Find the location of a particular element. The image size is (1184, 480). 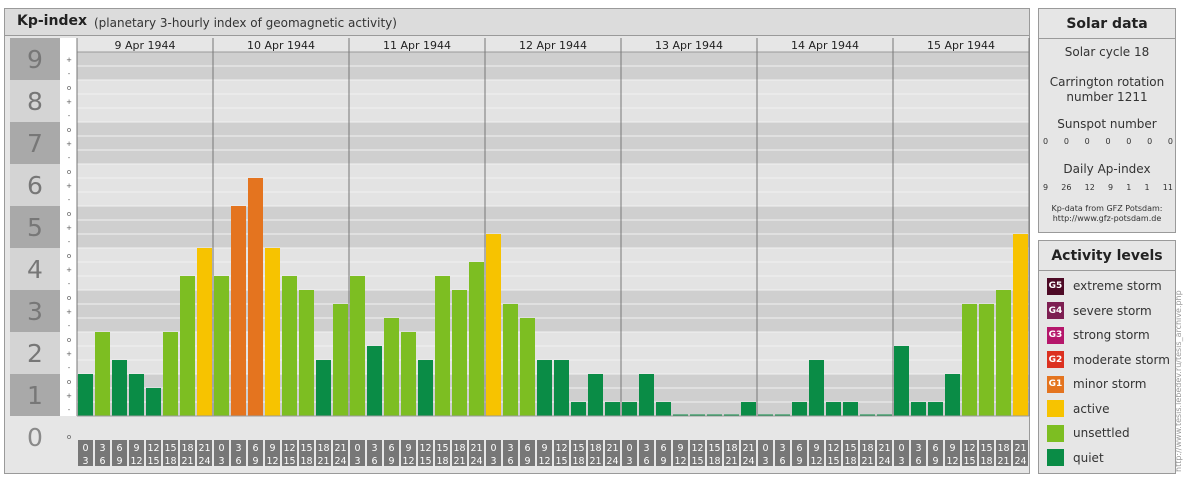

ap-value: 12 is located at coordinates (1089, 187).